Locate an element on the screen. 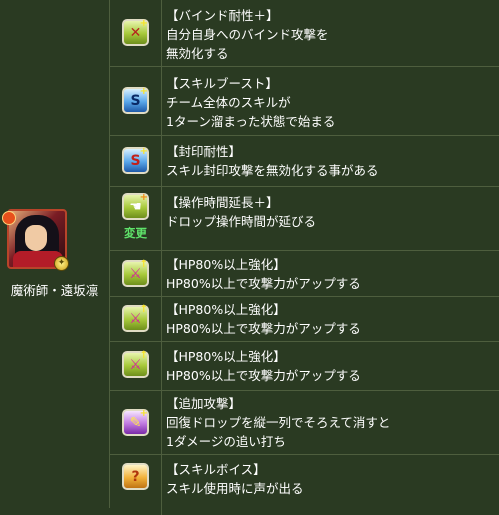  awakening-title: 【スキルボイス】 is located at coordinates (216, 469).